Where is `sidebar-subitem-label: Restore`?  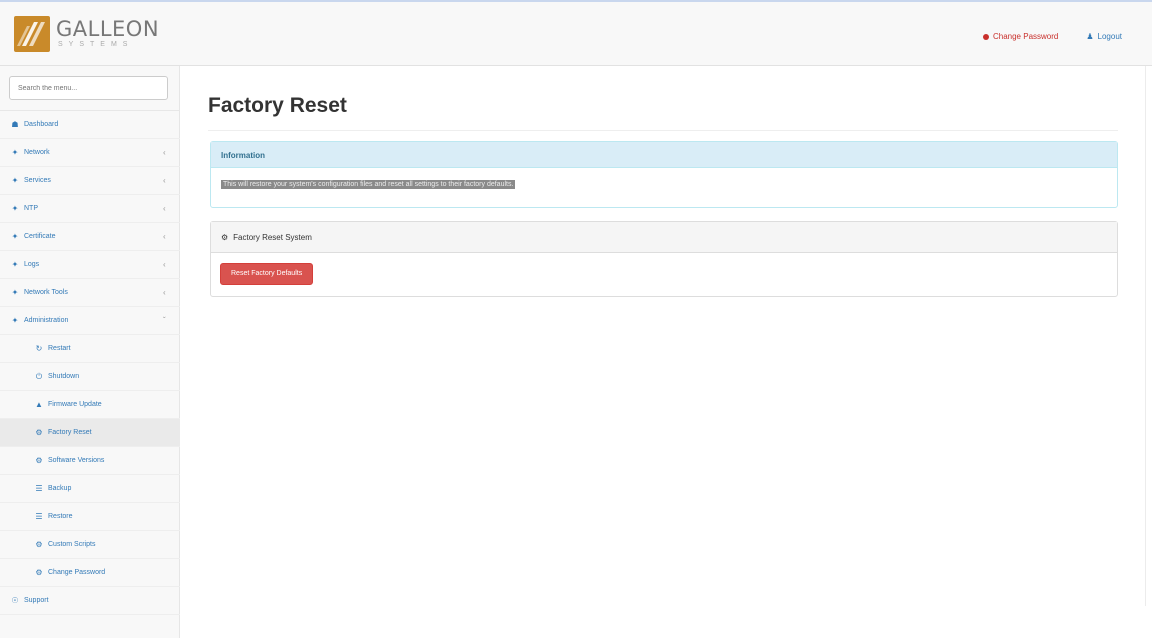
sidebar-subitem-label: Restore is located at coordinates (60, 516).